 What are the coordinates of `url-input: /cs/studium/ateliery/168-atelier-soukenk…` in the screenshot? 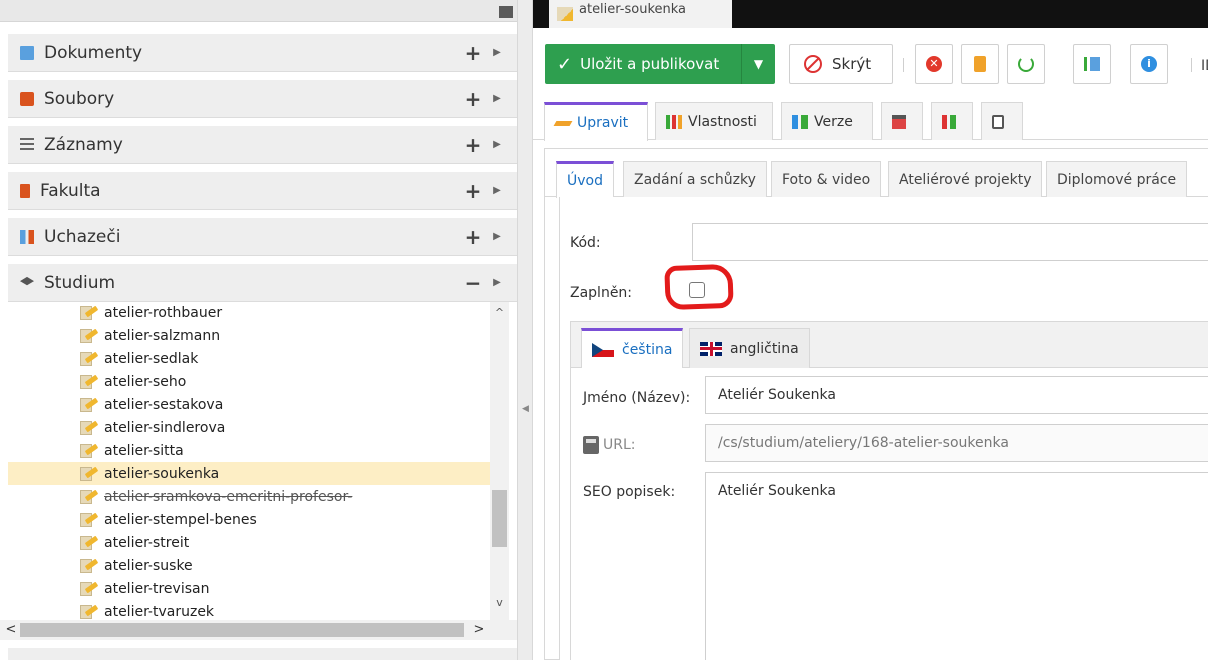 It's located at (956, 443).